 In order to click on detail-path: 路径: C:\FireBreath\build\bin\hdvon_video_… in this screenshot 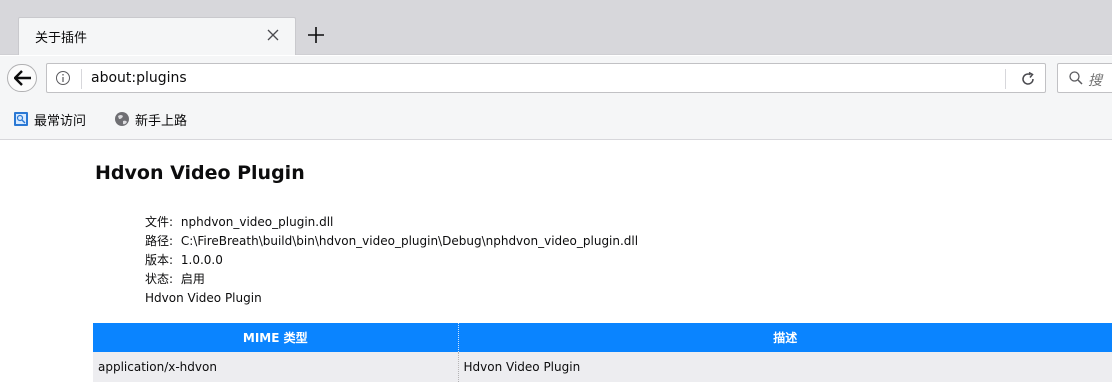, I will do `click(391, 241)`.